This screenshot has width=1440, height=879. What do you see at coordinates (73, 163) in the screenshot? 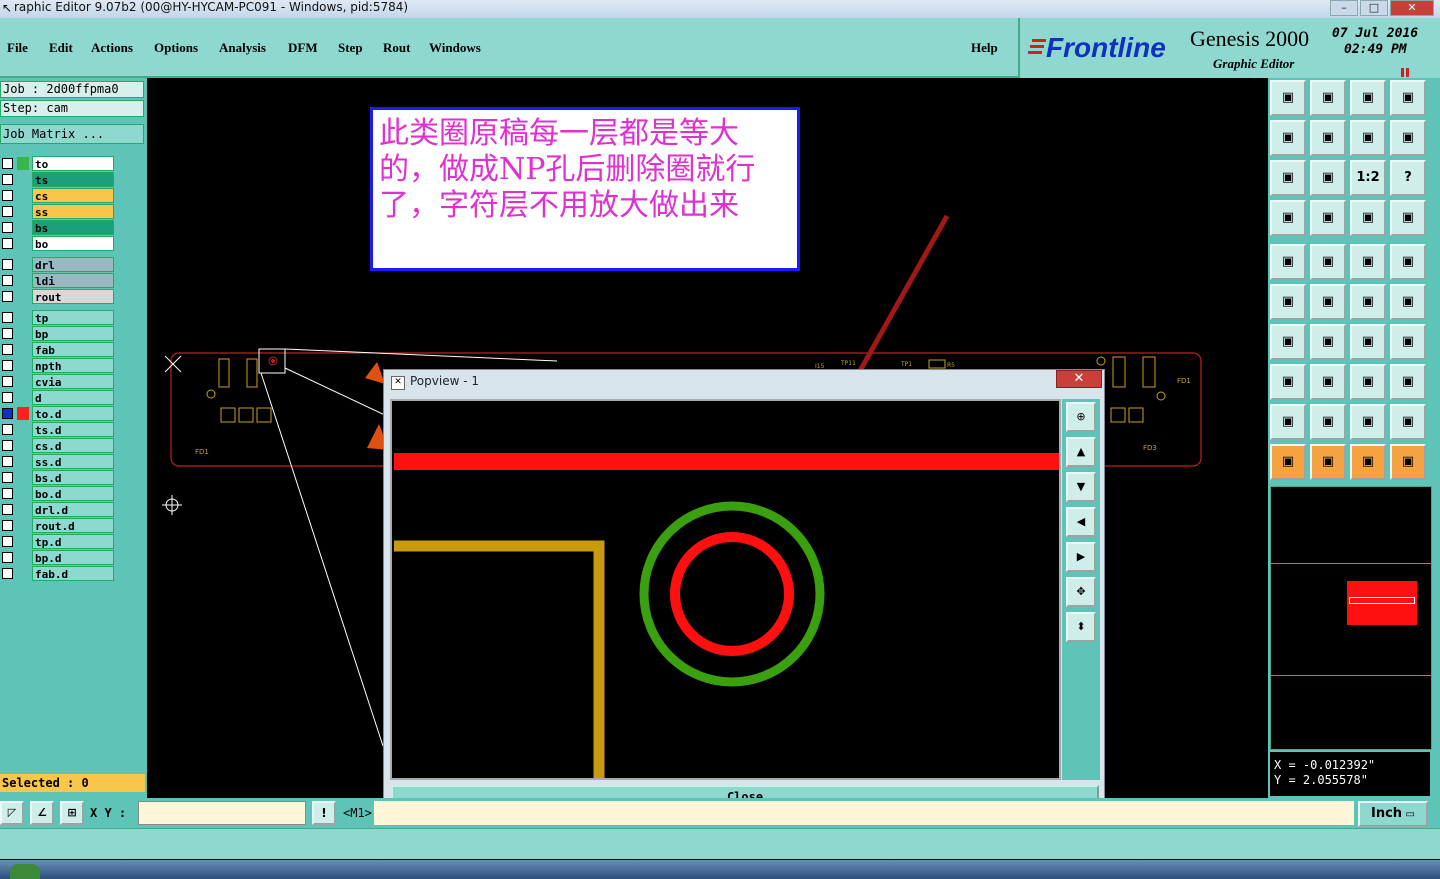
I see `layer-name: to` at bounding box center [73, 163].